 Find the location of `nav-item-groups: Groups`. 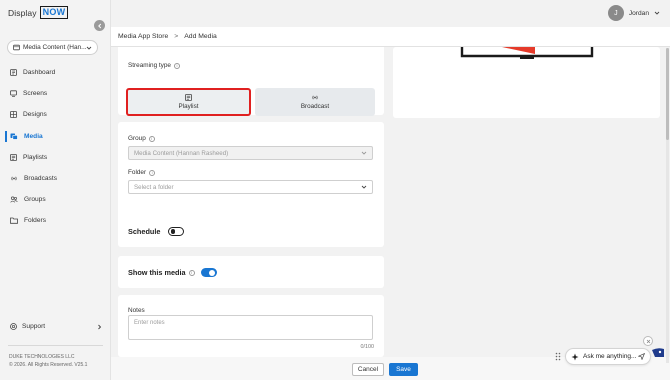

nav-item-groups: Groups is located at coordinates (55, 199).